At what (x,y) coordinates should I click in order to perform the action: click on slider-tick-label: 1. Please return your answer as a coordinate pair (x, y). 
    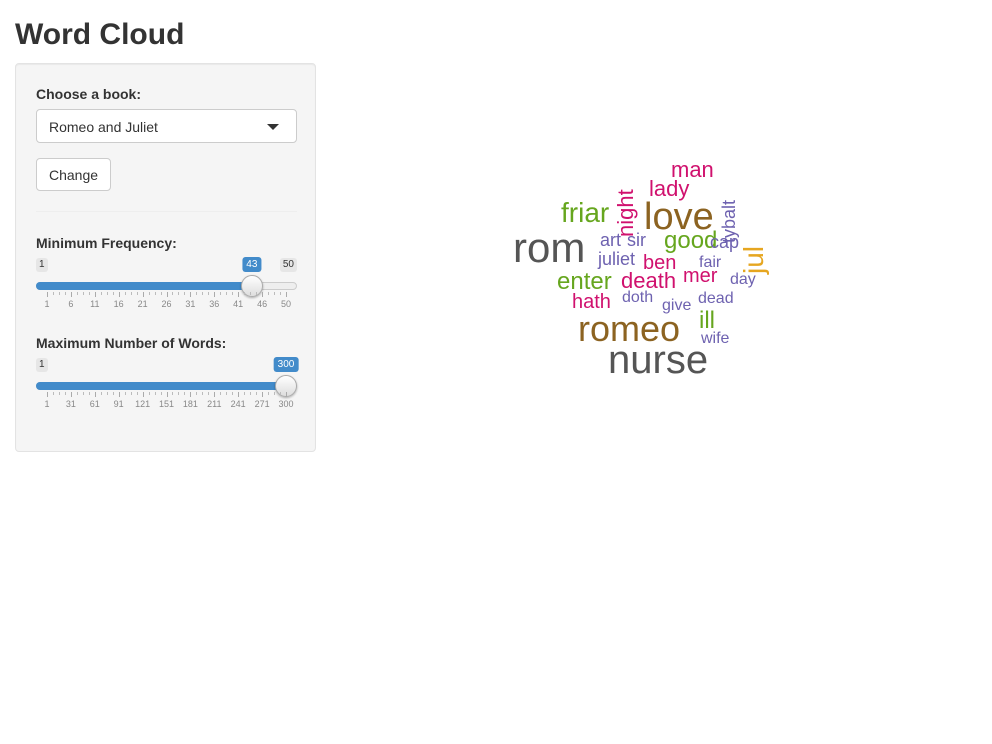
    Looking at the image, I should click on (47, 404).